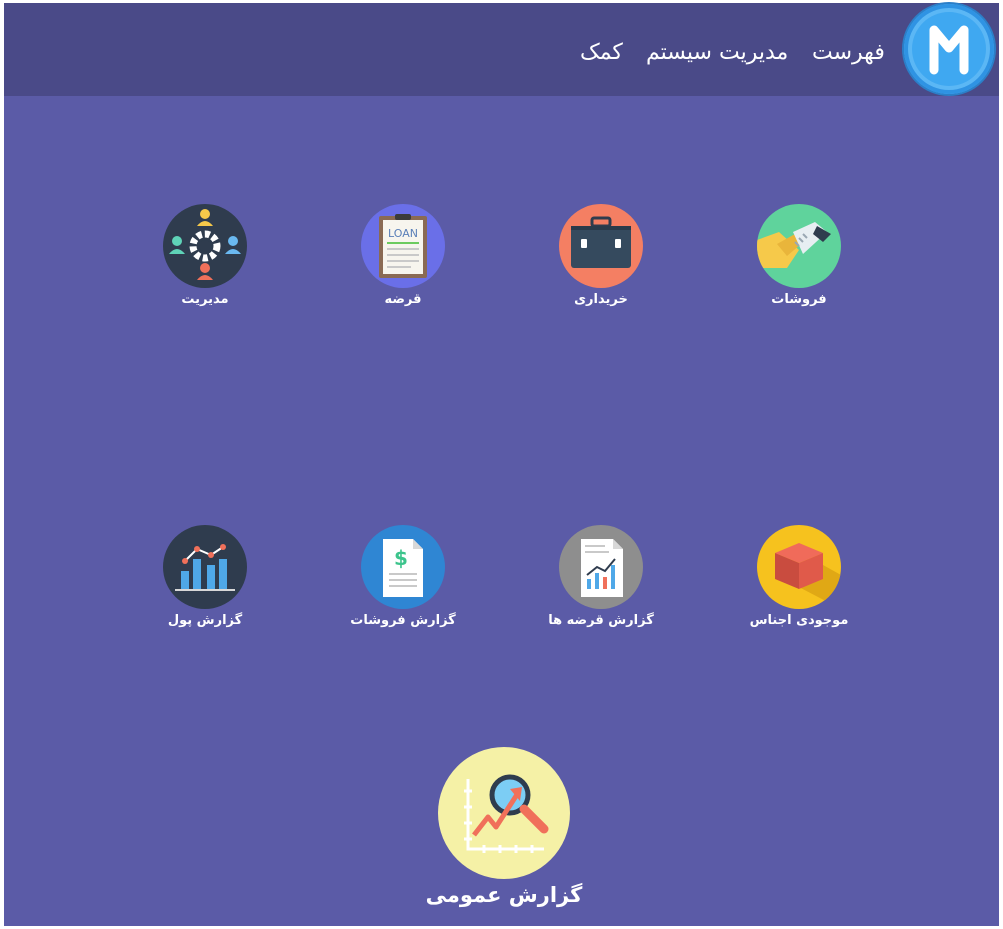  Describe the element at coordinates (601, 299) in the screenshot. I see `tile-label: خریداری` at that location.